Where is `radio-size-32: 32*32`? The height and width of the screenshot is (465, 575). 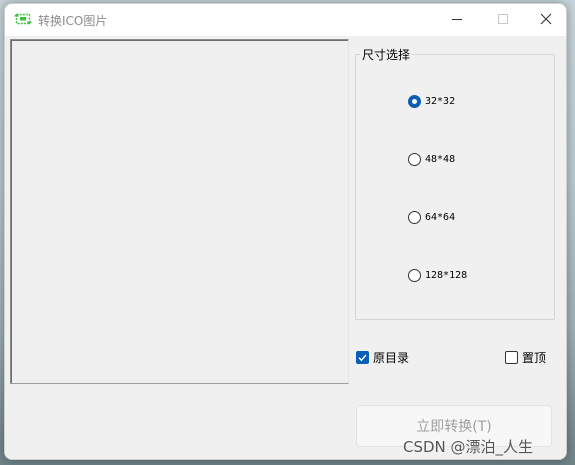 radio-size-32: 32*32 is located at coordinates (431, 101).